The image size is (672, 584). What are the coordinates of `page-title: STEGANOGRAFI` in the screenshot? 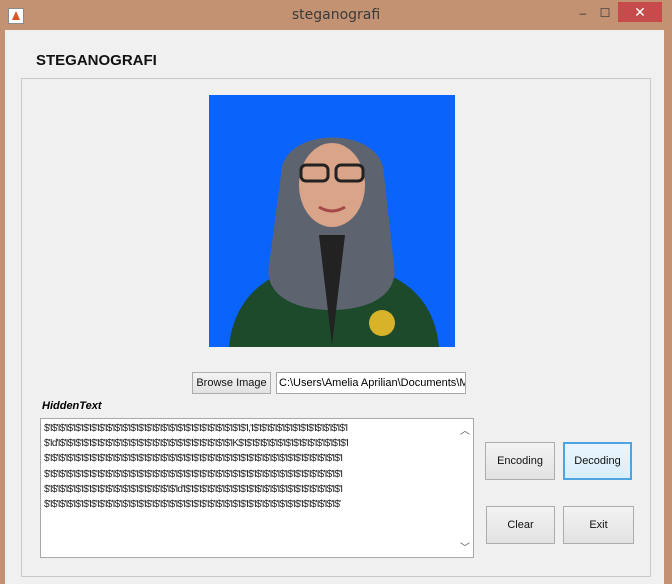 It's located at (96, 60).